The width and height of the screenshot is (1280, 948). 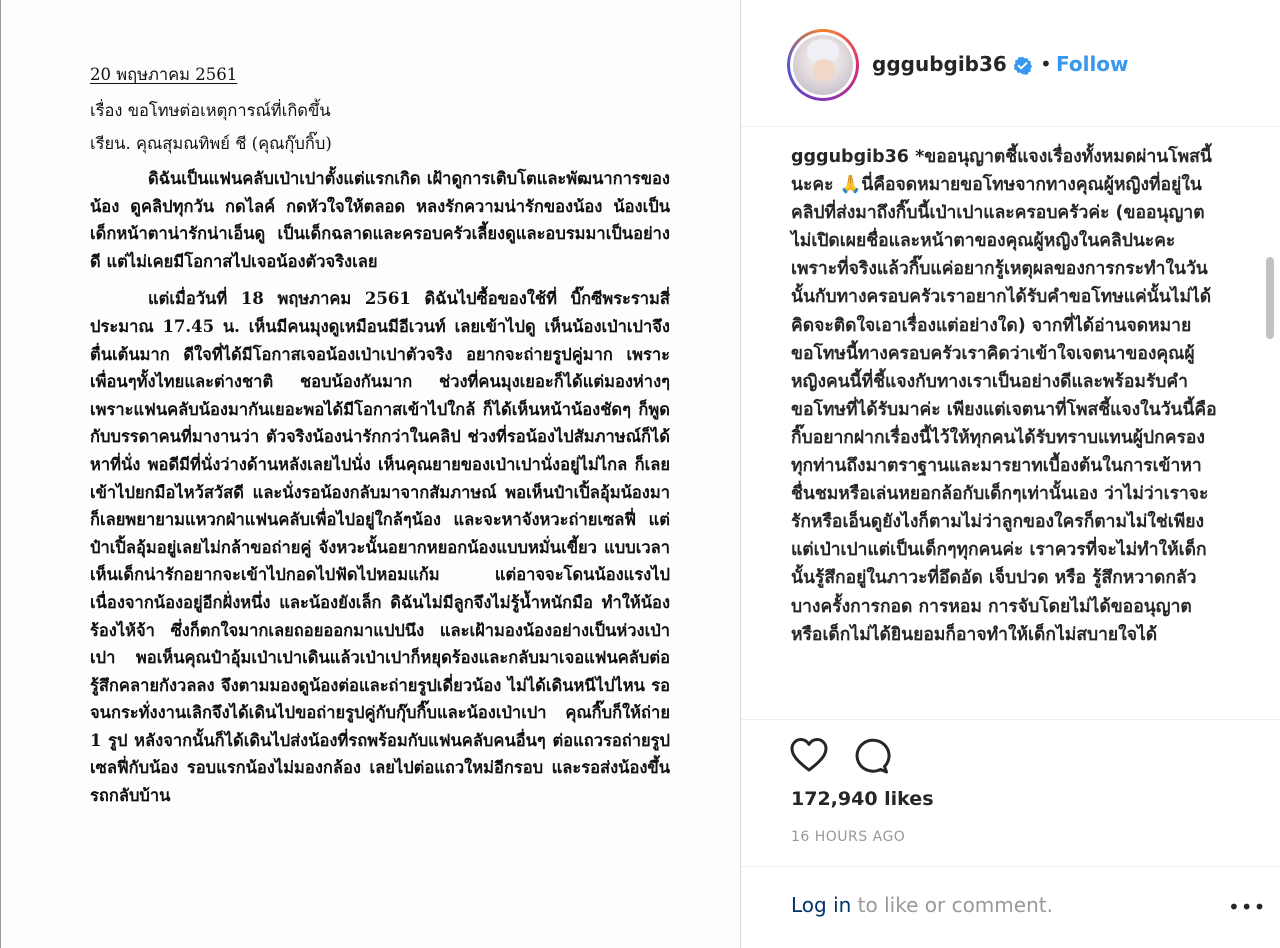 I want to click on login-prompt: Log in to like or comment. •••, so click(x=1010, y=903).